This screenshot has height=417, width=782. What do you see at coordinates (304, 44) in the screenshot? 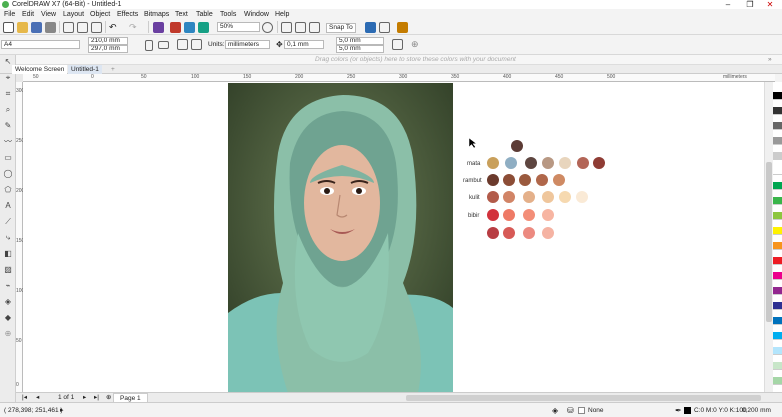
I see `nudge-distance-field: 0,1 mm` at bounding box center [304, 44].